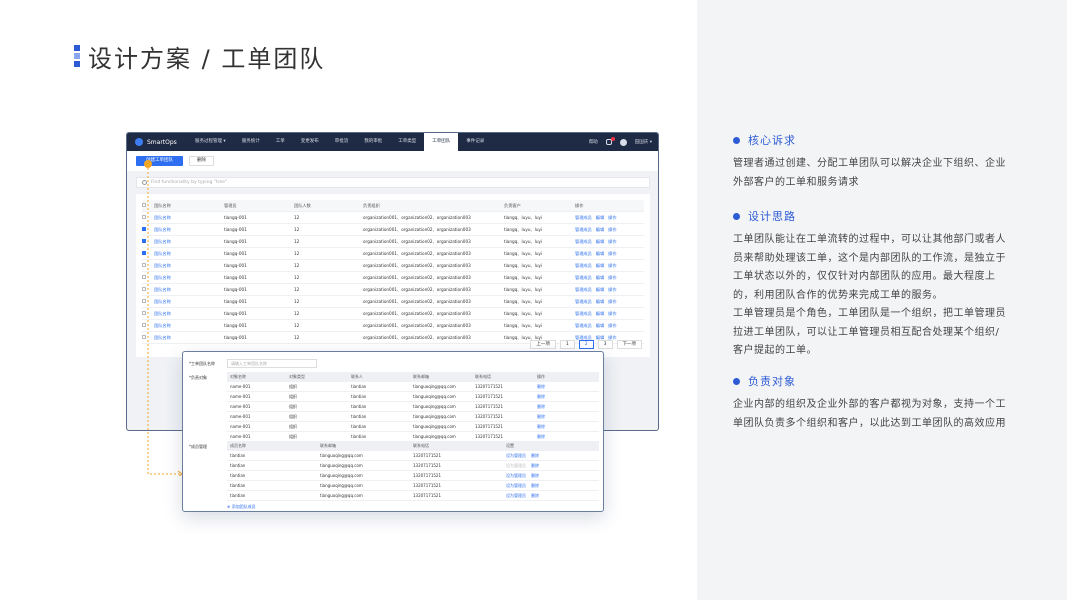 Image resolution: width=1067 pixels, height=600 pixels. I want to click on nav-item: 服务过程管理 ▾, so click(210, 142).